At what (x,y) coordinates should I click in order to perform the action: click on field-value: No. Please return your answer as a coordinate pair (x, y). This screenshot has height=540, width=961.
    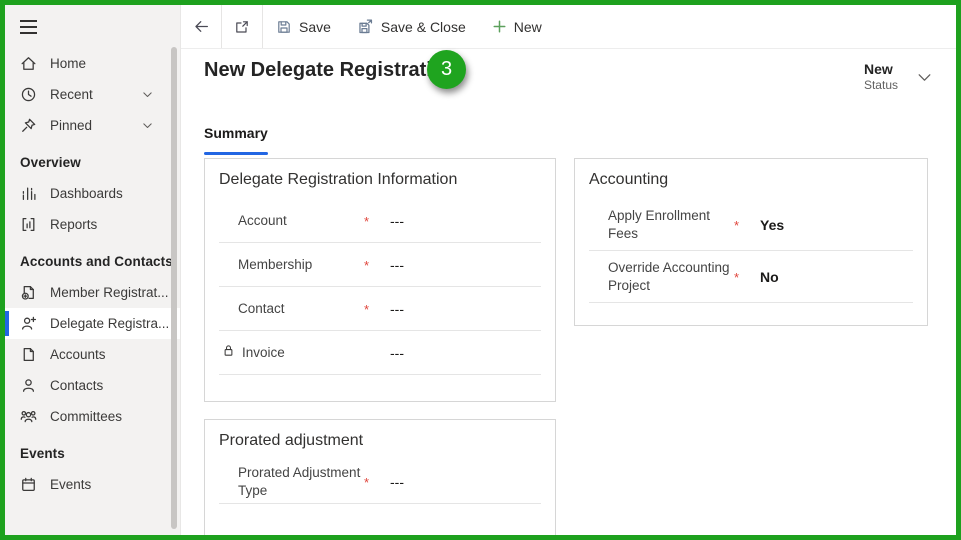
    Looking at the image, I should click on (769, 276).